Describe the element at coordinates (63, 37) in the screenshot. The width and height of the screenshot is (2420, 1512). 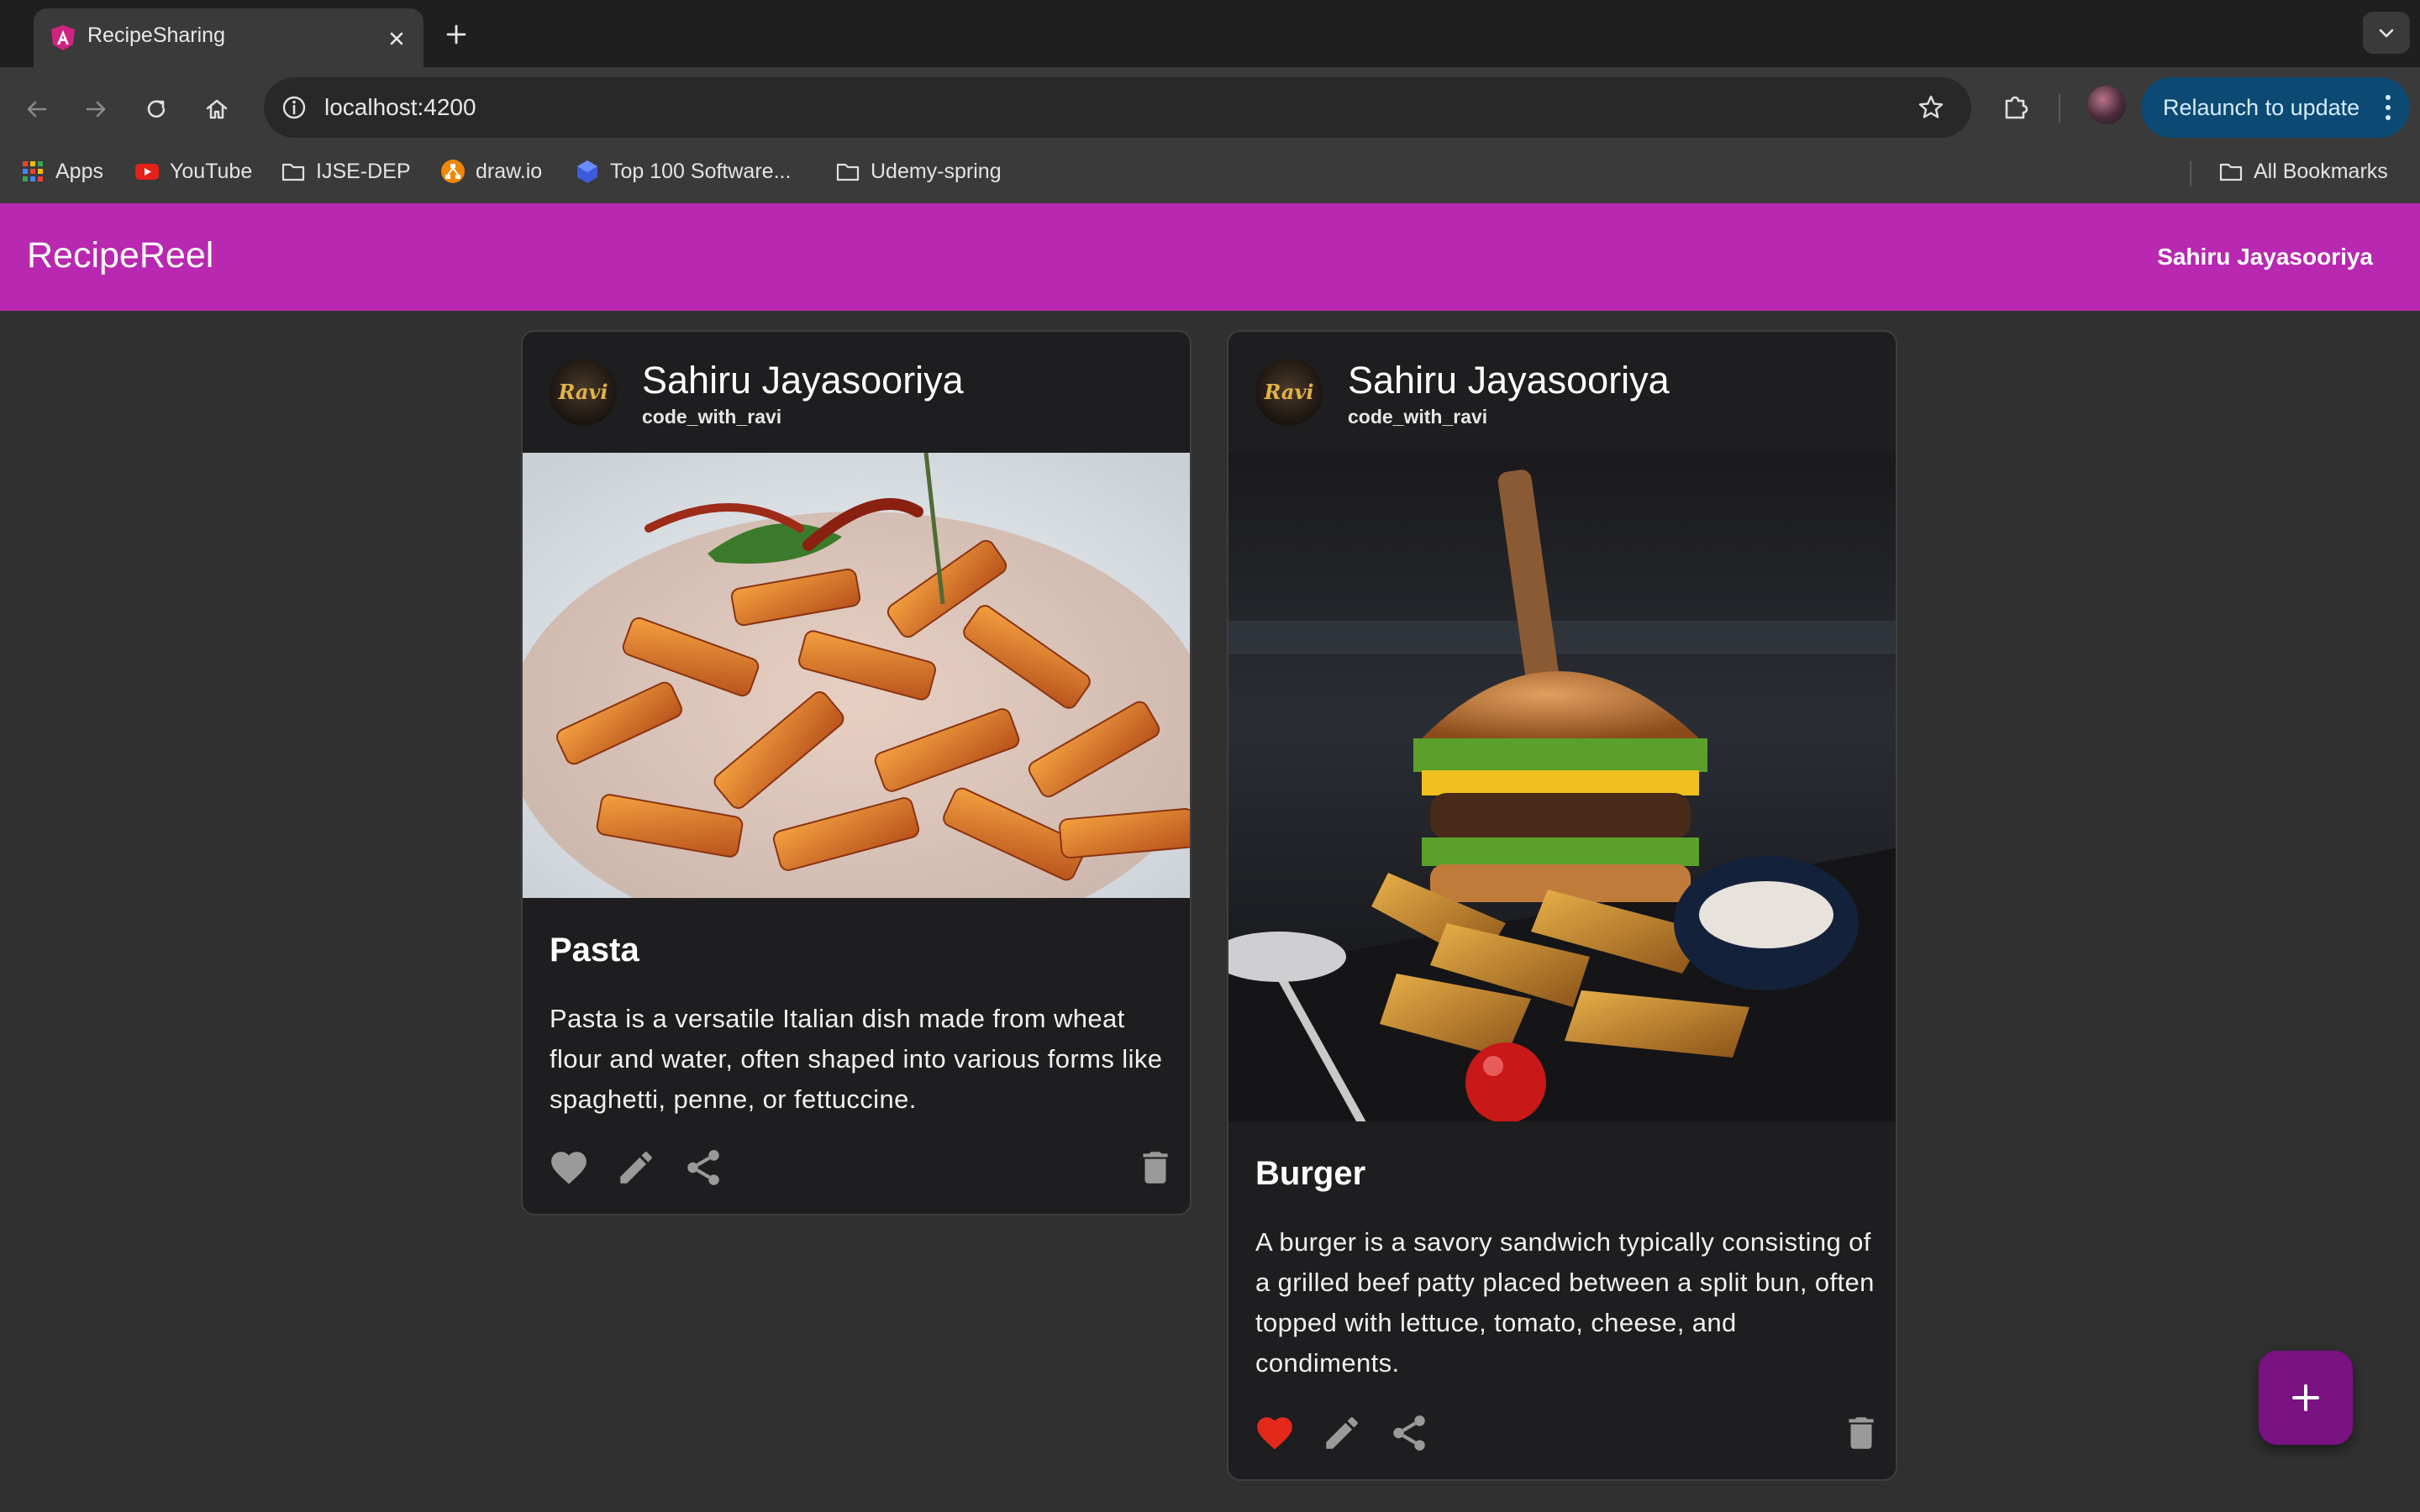
I see `angular-favicon-icon` at that location.